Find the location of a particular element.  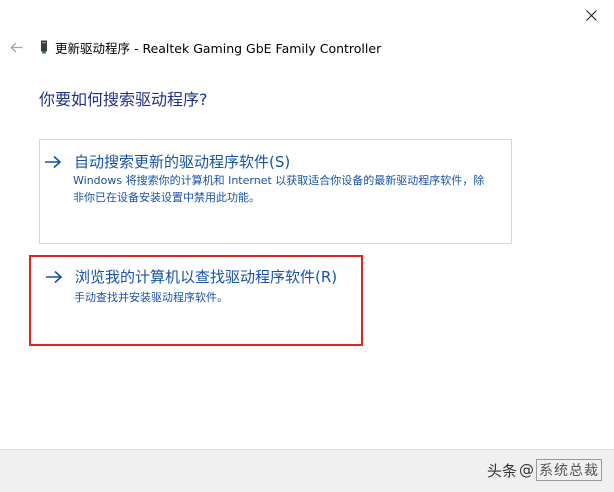

browse-computer-option-heading: 浏览我的计算机以查找驱动程序软件(R) is located at coordinates (191, 276).